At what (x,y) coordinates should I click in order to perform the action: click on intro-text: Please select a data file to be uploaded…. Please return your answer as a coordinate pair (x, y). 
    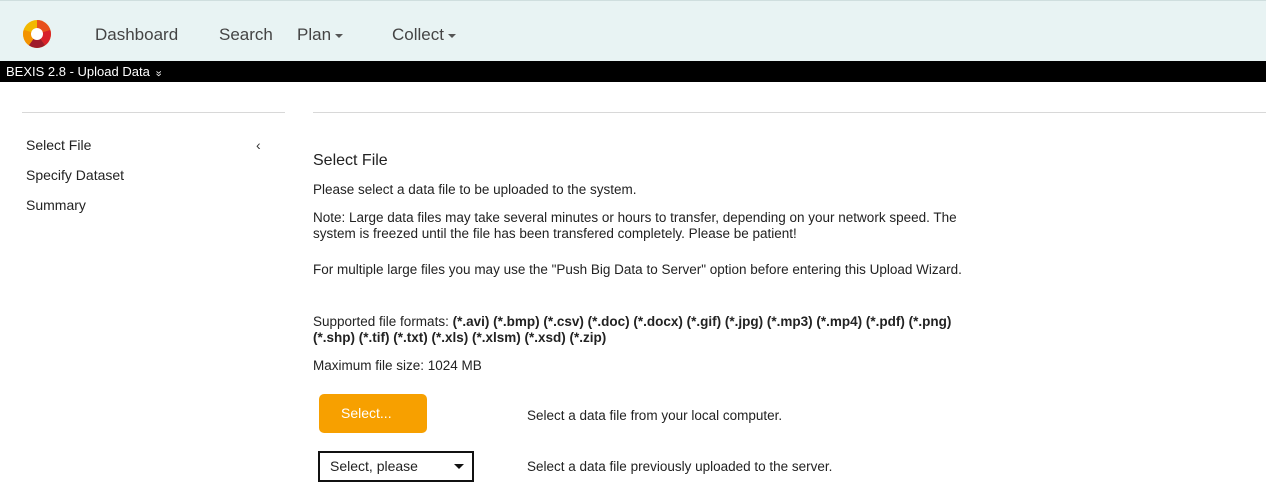
    Looking at the image, I should click on (475, 189).